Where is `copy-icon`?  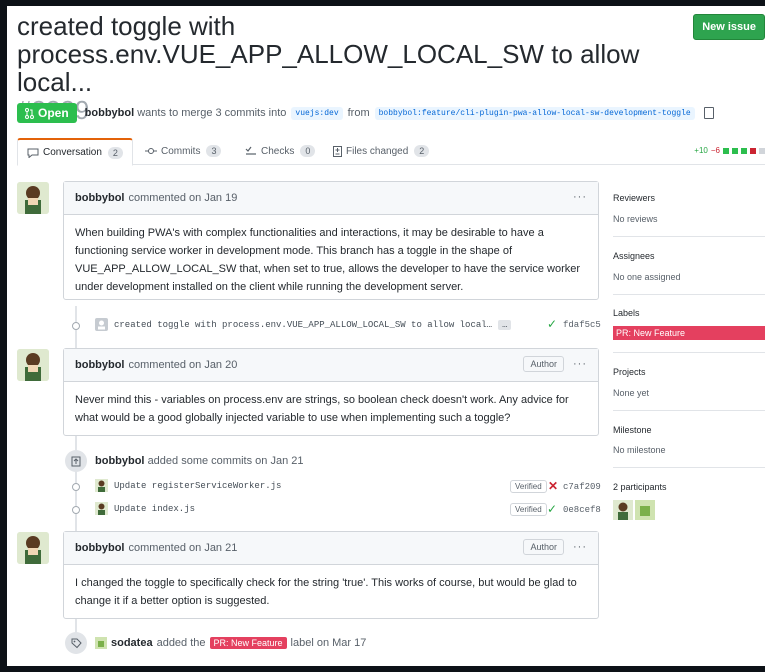 copy-icon is located at coordinates (708, 113).